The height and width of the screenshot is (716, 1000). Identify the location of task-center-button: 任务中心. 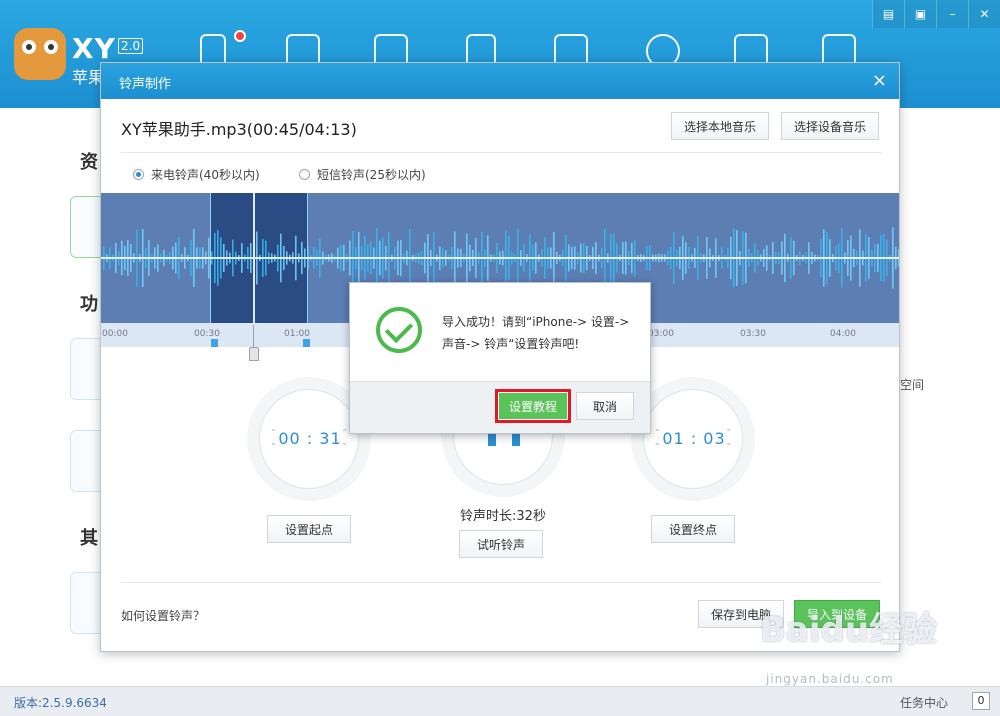
(924, 702).